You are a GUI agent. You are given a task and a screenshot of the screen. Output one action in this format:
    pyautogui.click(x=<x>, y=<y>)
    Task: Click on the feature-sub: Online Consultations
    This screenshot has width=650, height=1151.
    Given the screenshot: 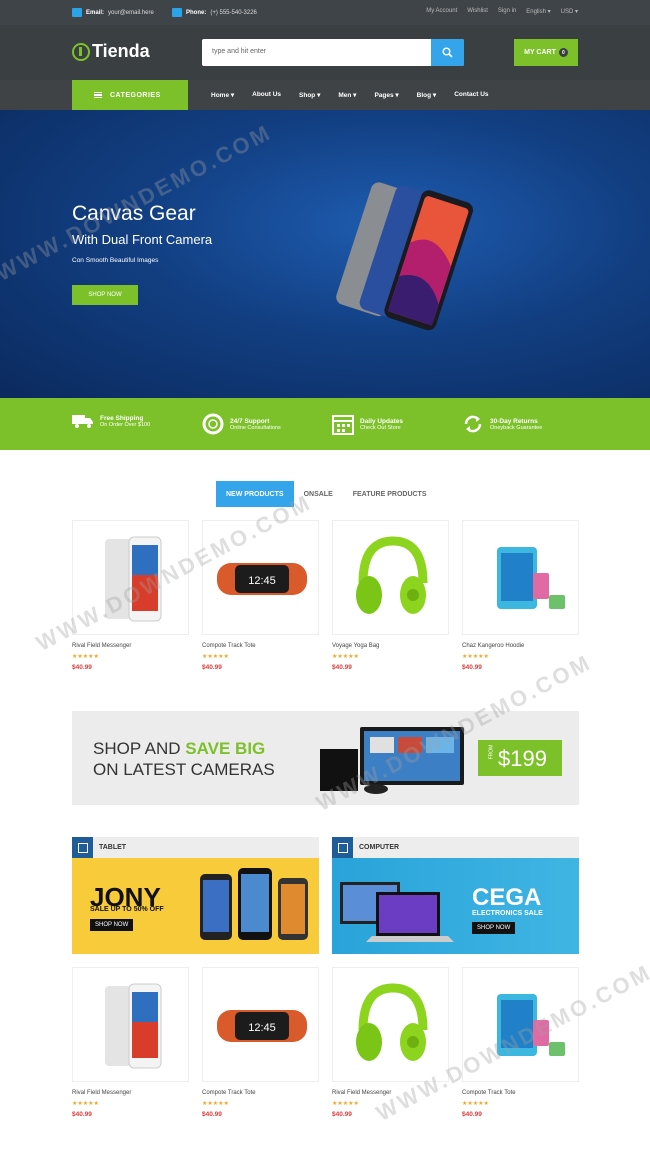 What is the action you would take?
    pyautogui.click(x=255, y=427)
    